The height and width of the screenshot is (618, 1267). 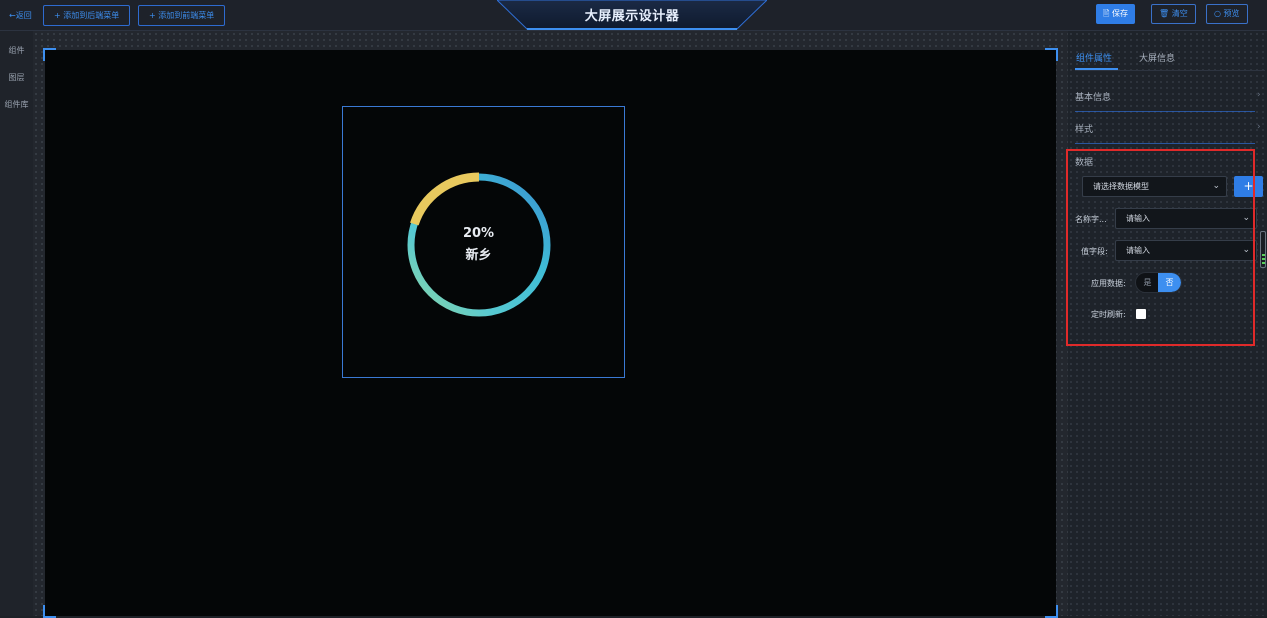 What do you see at coordinates (1263, 249) in the screenshot?
I see `panel-scroll-indicator` at bounding box center [1263, 249].